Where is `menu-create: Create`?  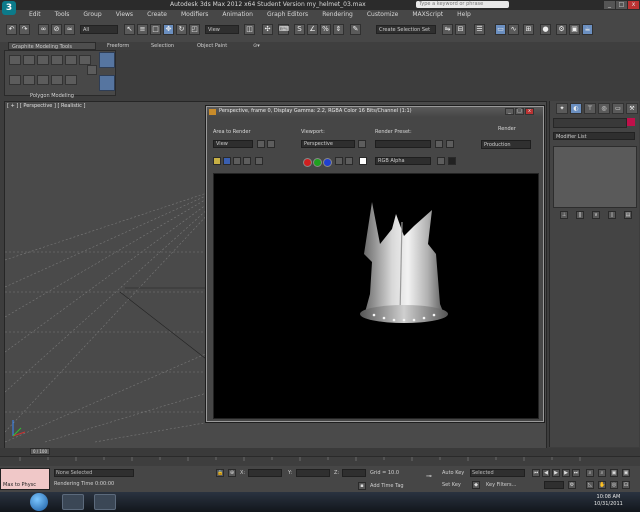
menu-create: Create is located at coordinates (157, 15).